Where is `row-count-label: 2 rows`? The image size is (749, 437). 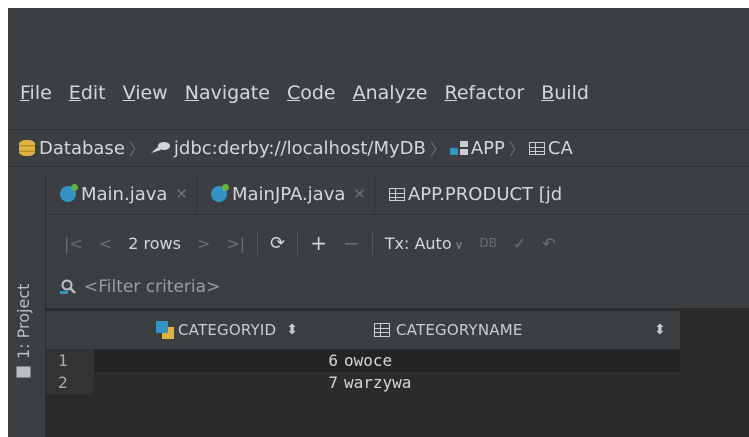 row-count-label: 2 rows is located at coordinates (154, 243).